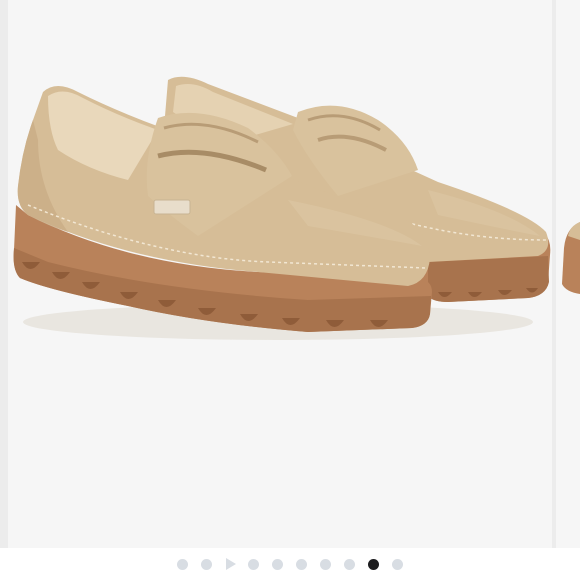 The image size is (580, 580). I want to click on brand-logo-plate, so click(172, 207).